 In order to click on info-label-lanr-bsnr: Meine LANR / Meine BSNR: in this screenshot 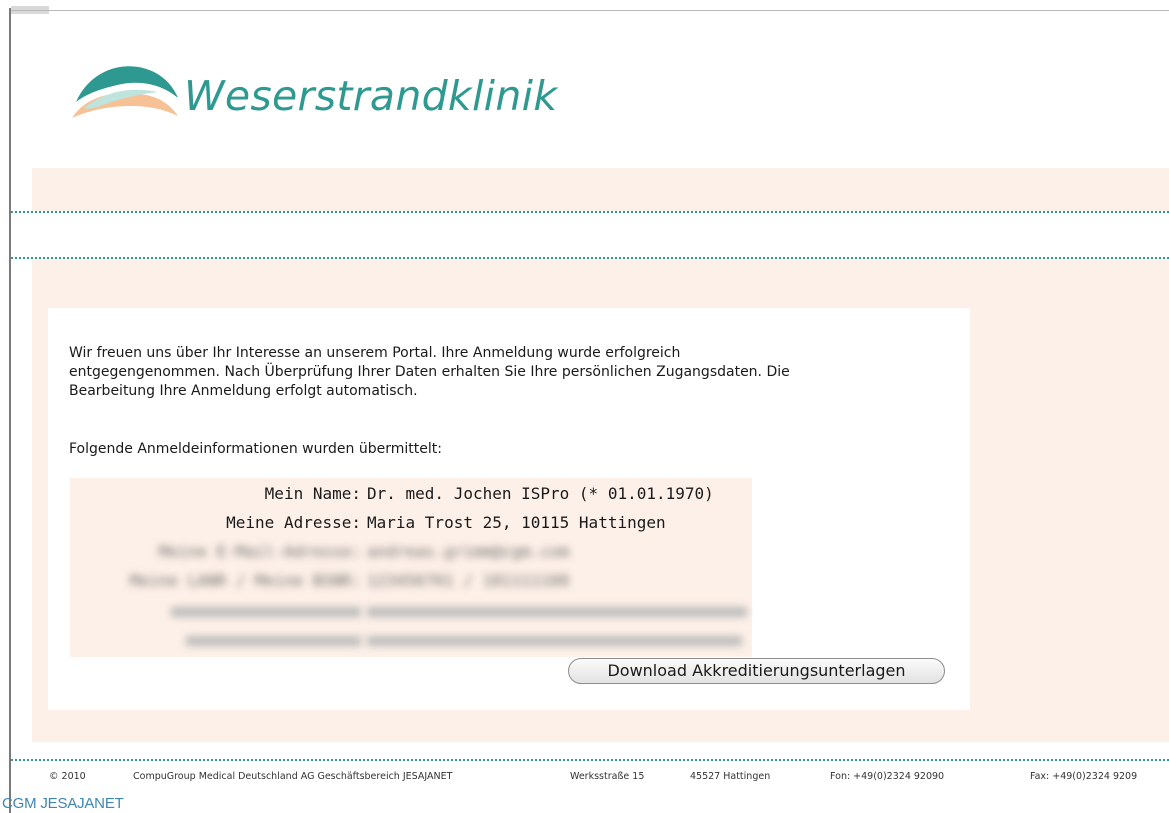, I will do `click(245, 580)`.